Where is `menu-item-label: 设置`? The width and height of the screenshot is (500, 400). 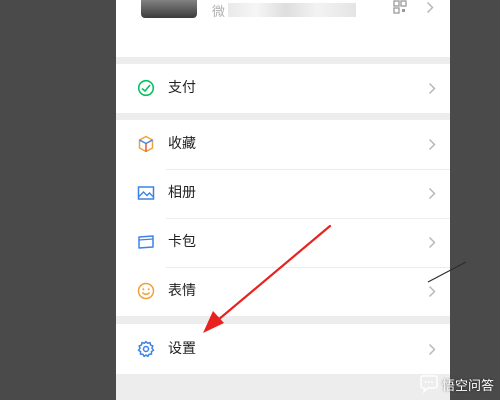
menu-item-label: 设置 is located at coordinates (182, 349).